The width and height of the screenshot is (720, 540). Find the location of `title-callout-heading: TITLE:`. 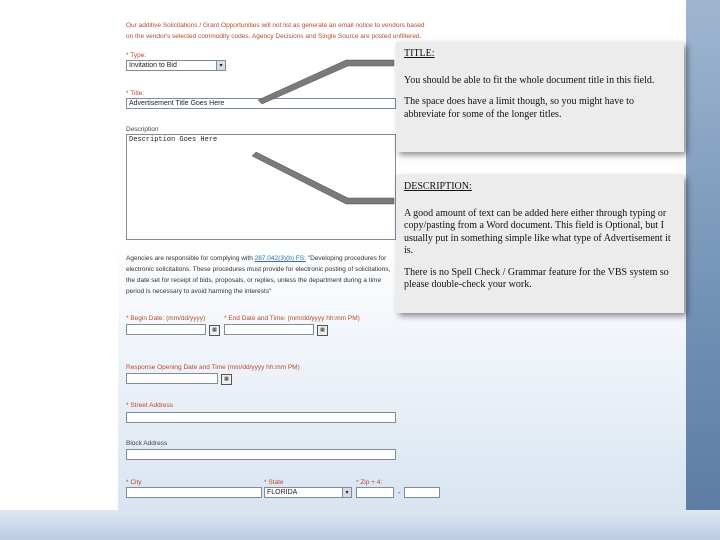

title-callout-heading: TITLE: is located at coordinates (419, 53).